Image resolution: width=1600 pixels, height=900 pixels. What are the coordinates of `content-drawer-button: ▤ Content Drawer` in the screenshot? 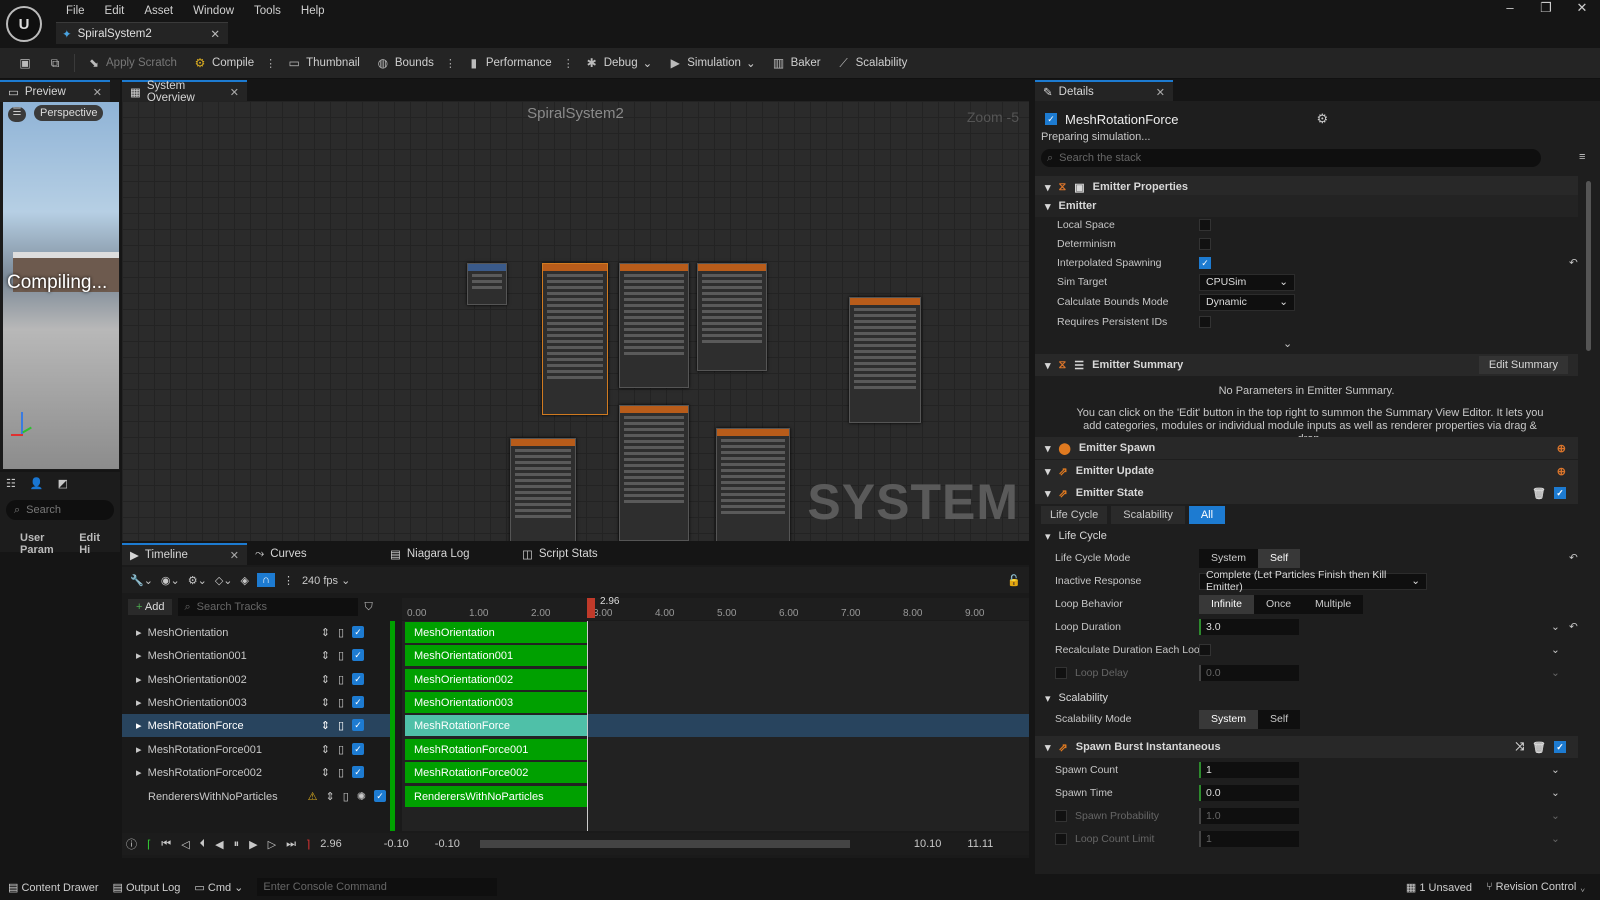 It's located at (53, 887).